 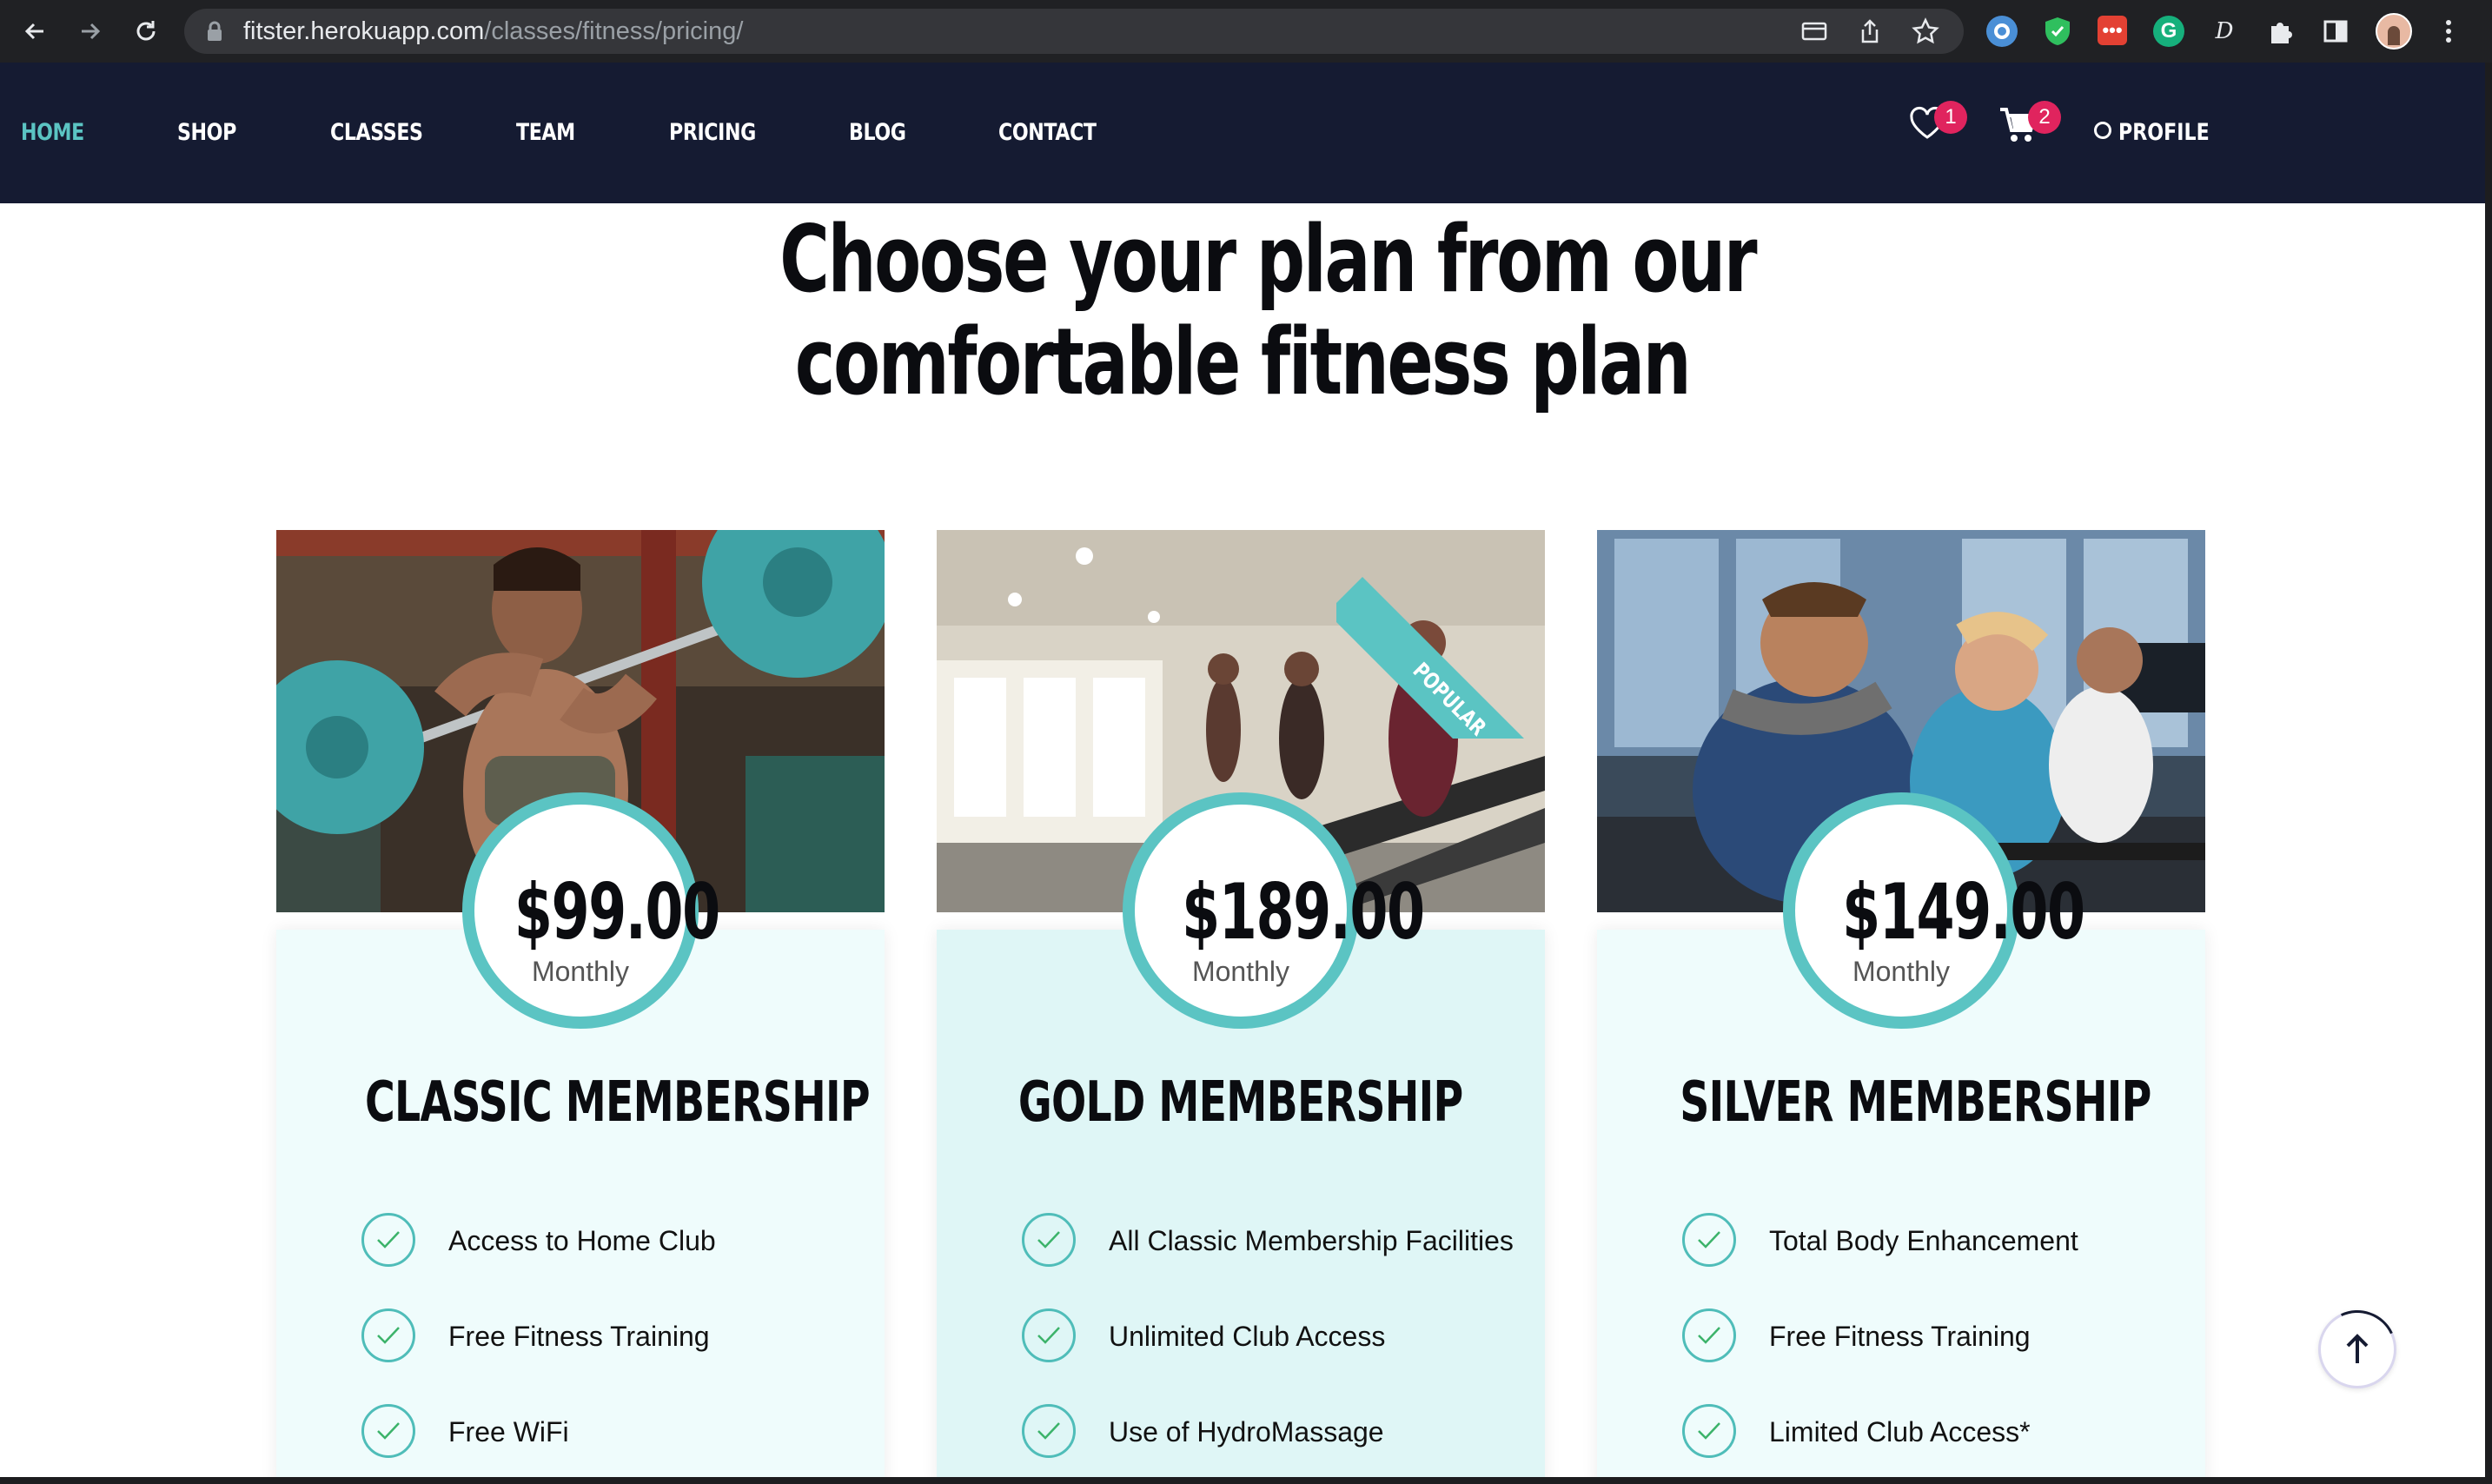 What do you see at coordinates (2044, 117) in the screenshot?
I see `cart-count-badge: 2` at bounding box center [2044, 117].